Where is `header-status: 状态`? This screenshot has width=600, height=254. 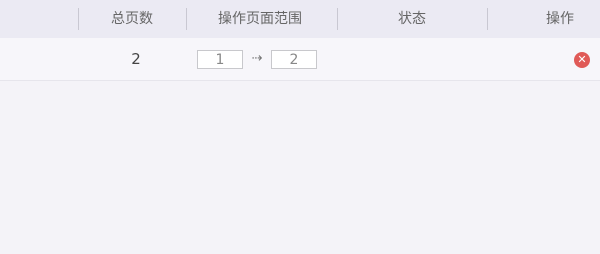 header-status: 状态 is located at coordinates (412, 19).